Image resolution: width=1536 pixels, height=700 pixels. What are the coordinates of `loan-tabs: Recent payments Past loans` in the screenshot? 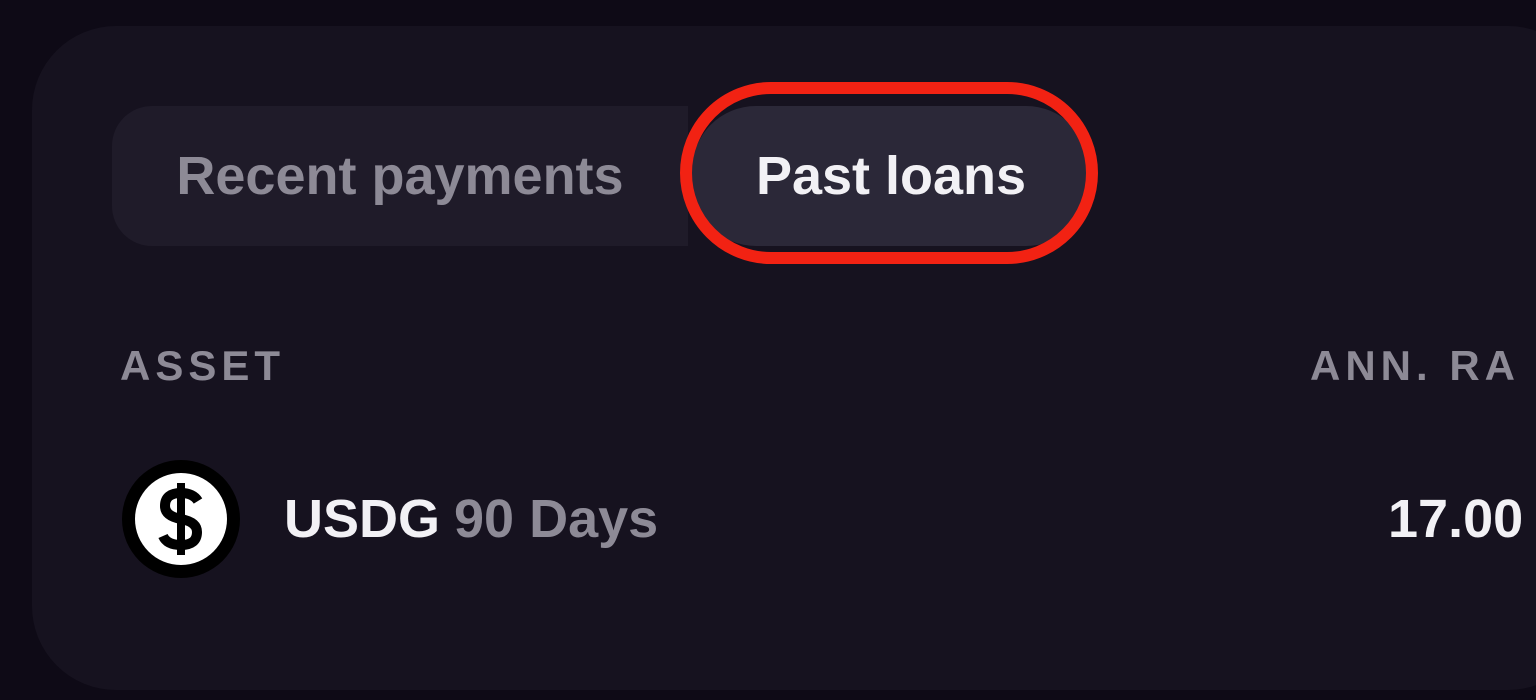 It's located at (601, 176).